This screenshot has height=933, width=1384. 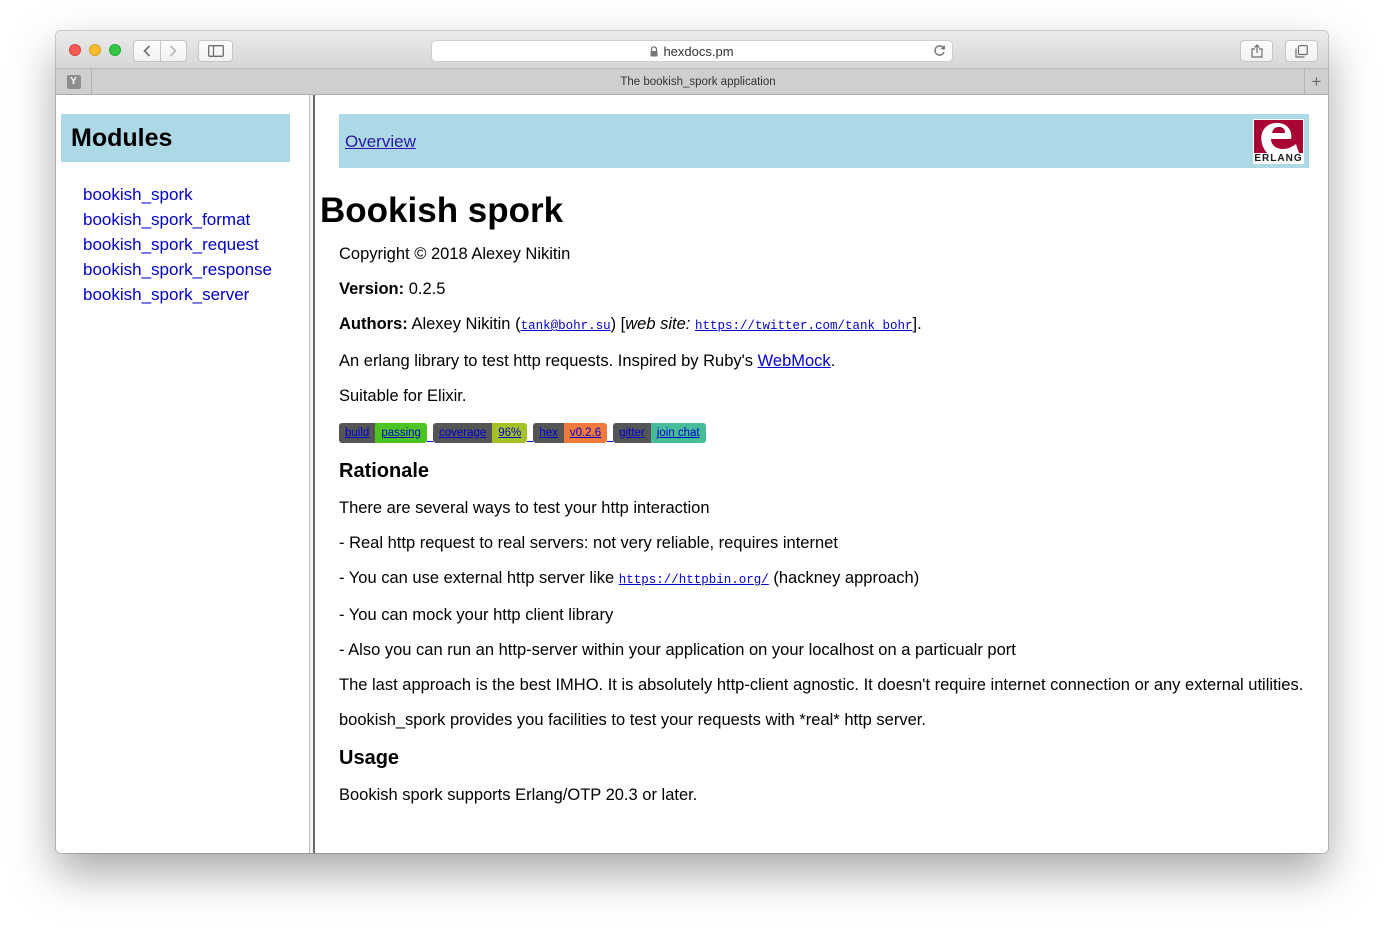 What do you see at coordinates (357, 433) in the screenshot?
I see `badge-label: build` at bounding box center [357, 433].